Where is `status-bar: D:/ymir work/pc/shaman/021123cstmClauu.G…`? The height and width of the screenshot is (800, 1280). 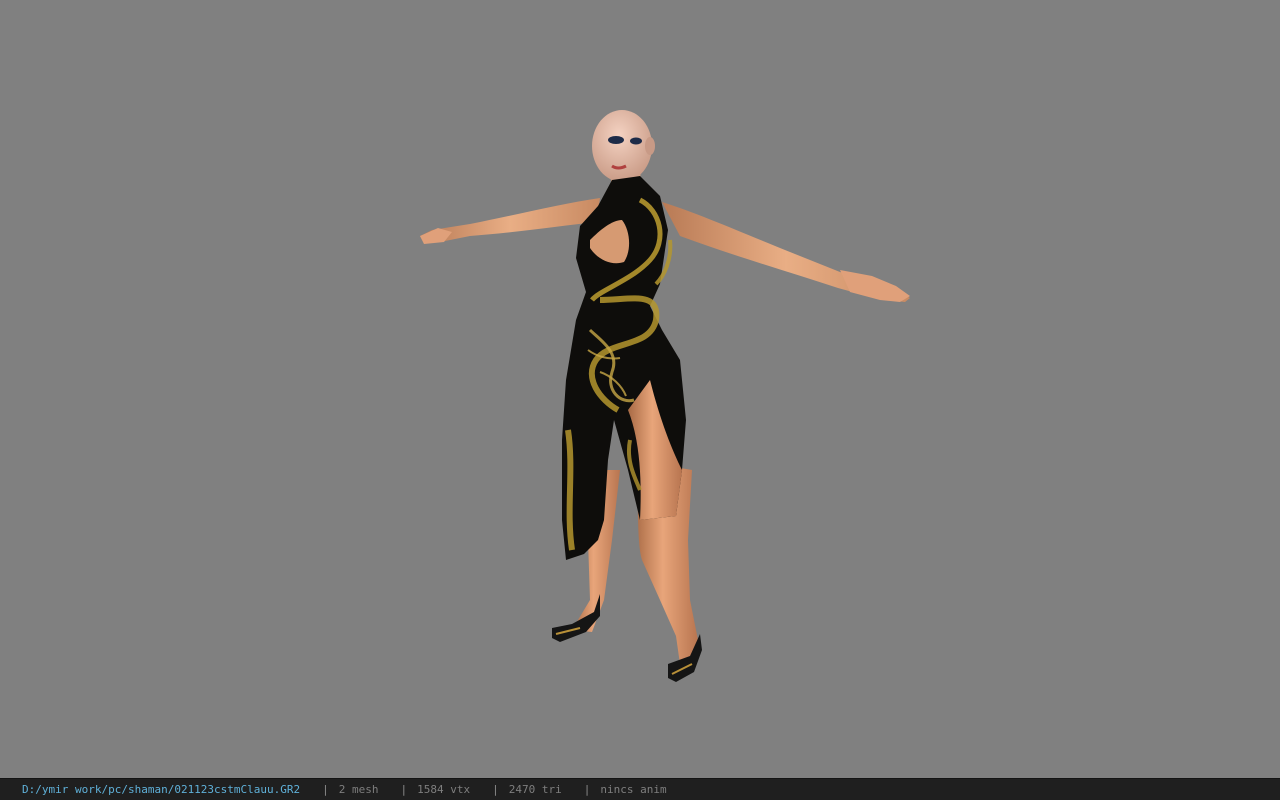 status-bar: D:/ymir work/pc/shaman/021123cstmClauu.G… is located at coordinates (640, 789).